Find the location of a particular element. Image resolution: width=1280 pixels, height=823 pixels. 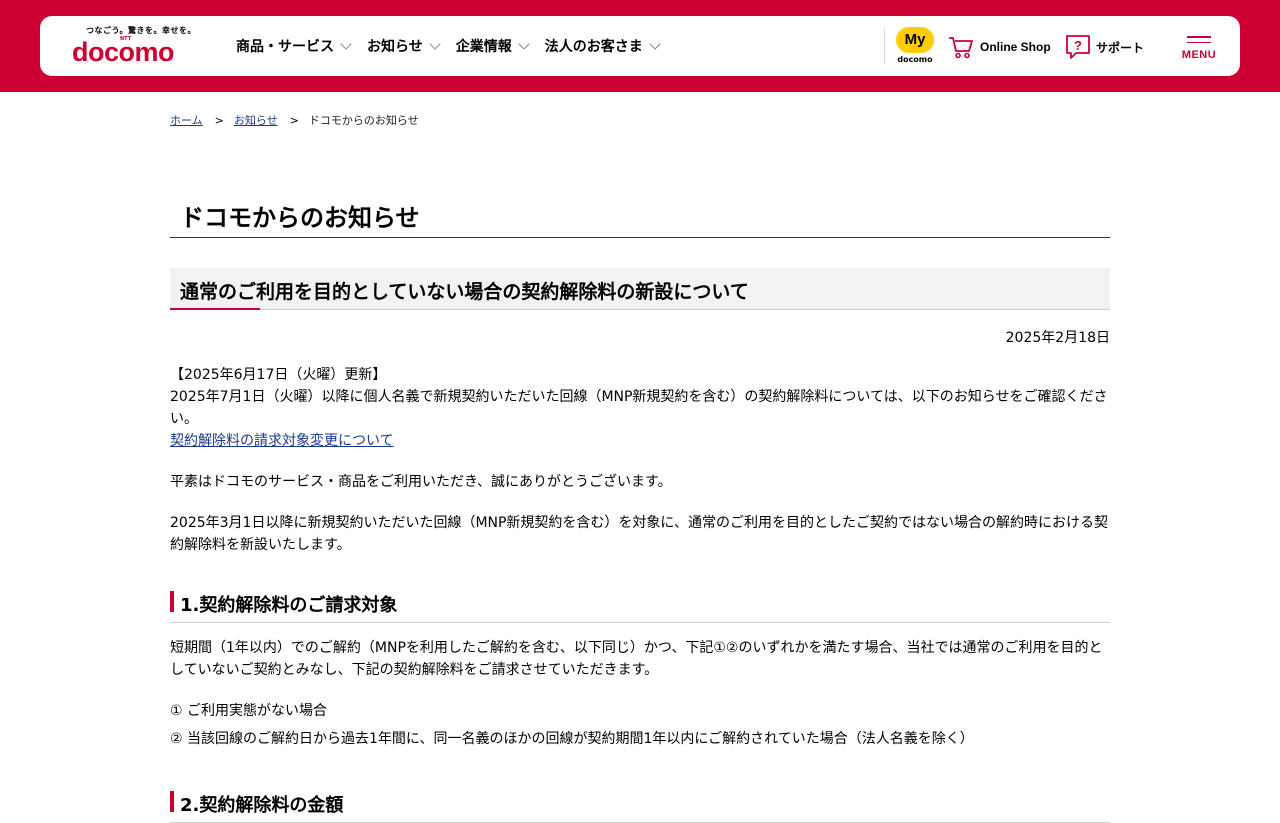

section-heading-text: 2.契約解除料の金額 is located at coordinates (262, 805).